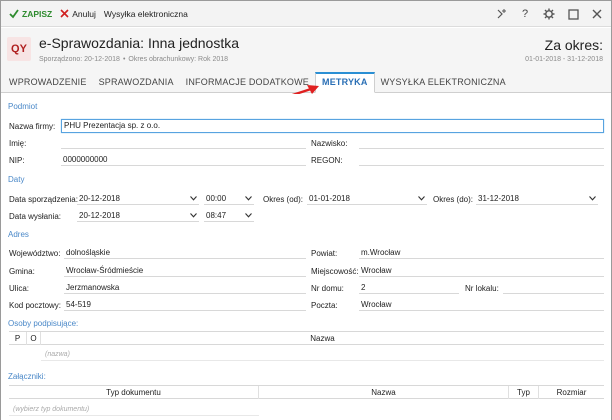  I want to click on postal-code-field: 54-519, so click(185, 305).